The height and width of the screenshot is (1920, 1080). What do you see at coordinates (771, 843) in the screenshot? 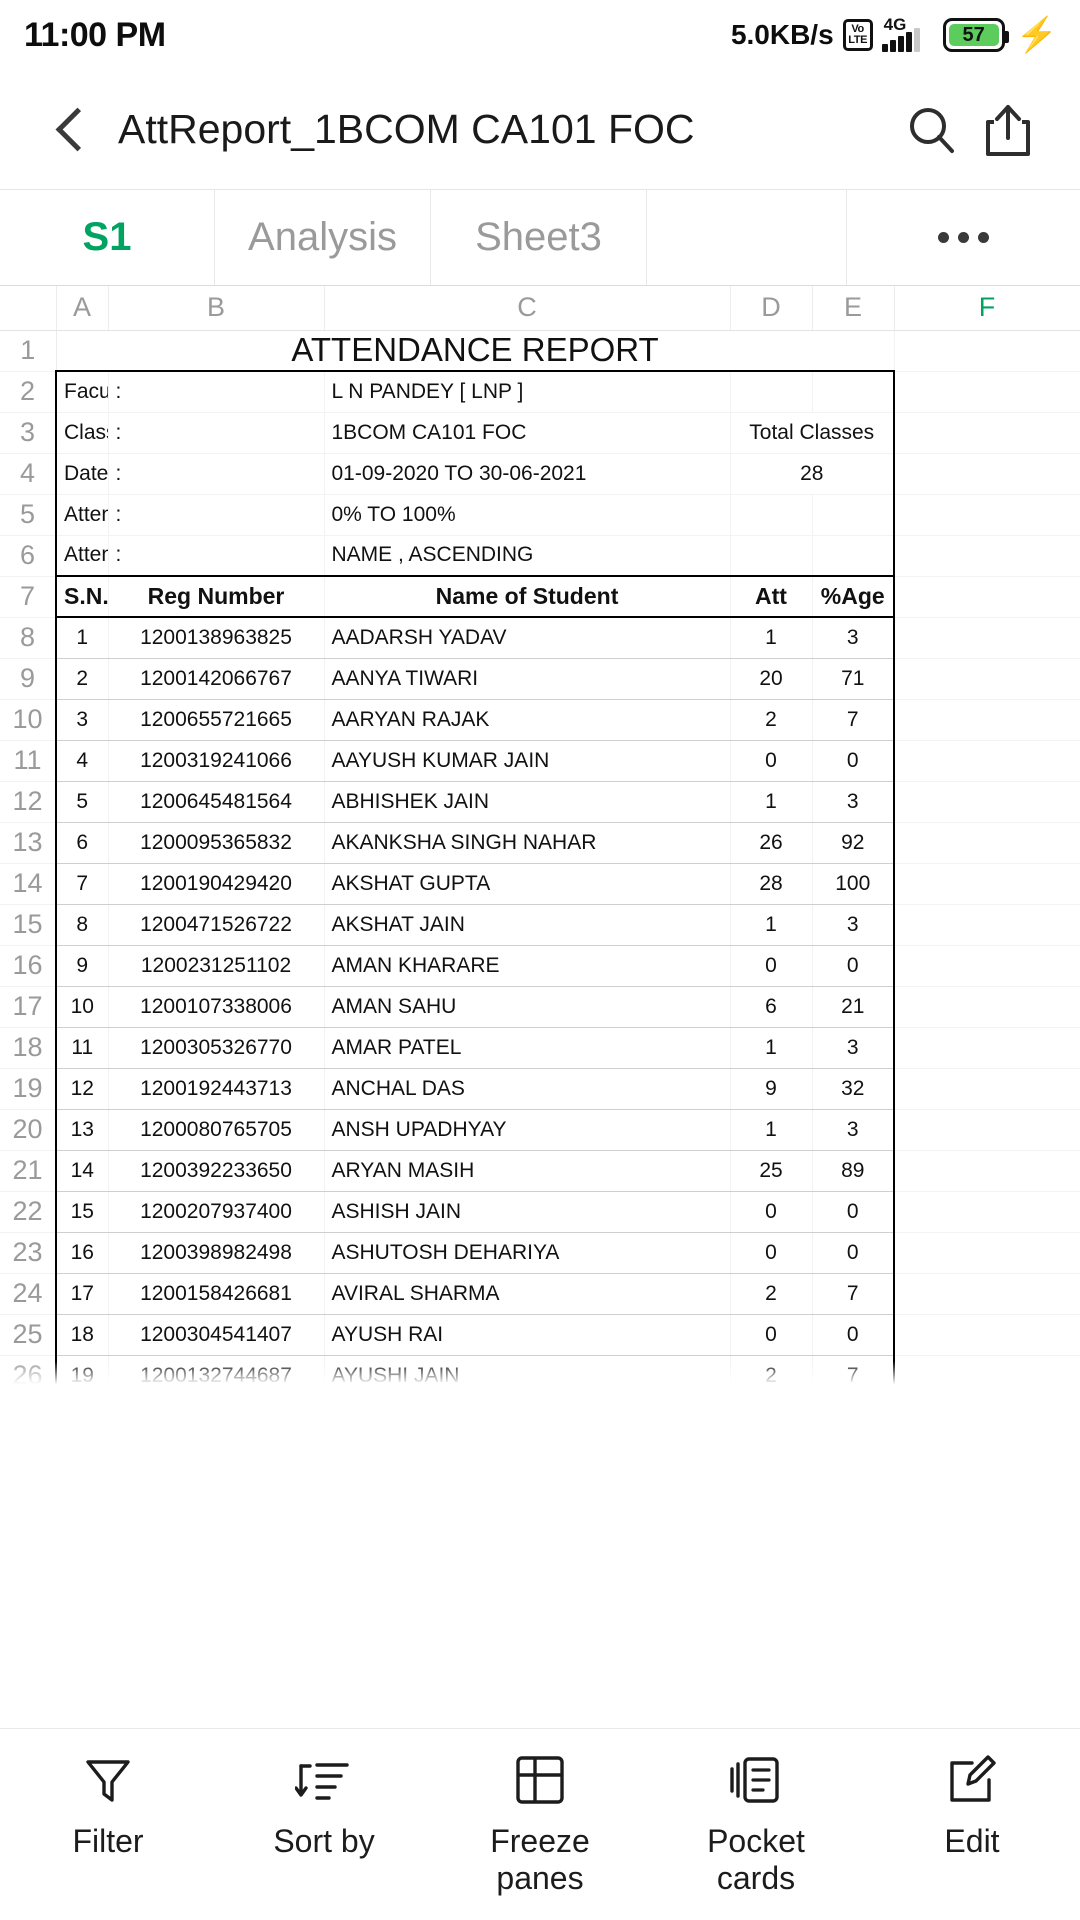
I see `cell-att-13: 26` at bounding box center [771, 843].